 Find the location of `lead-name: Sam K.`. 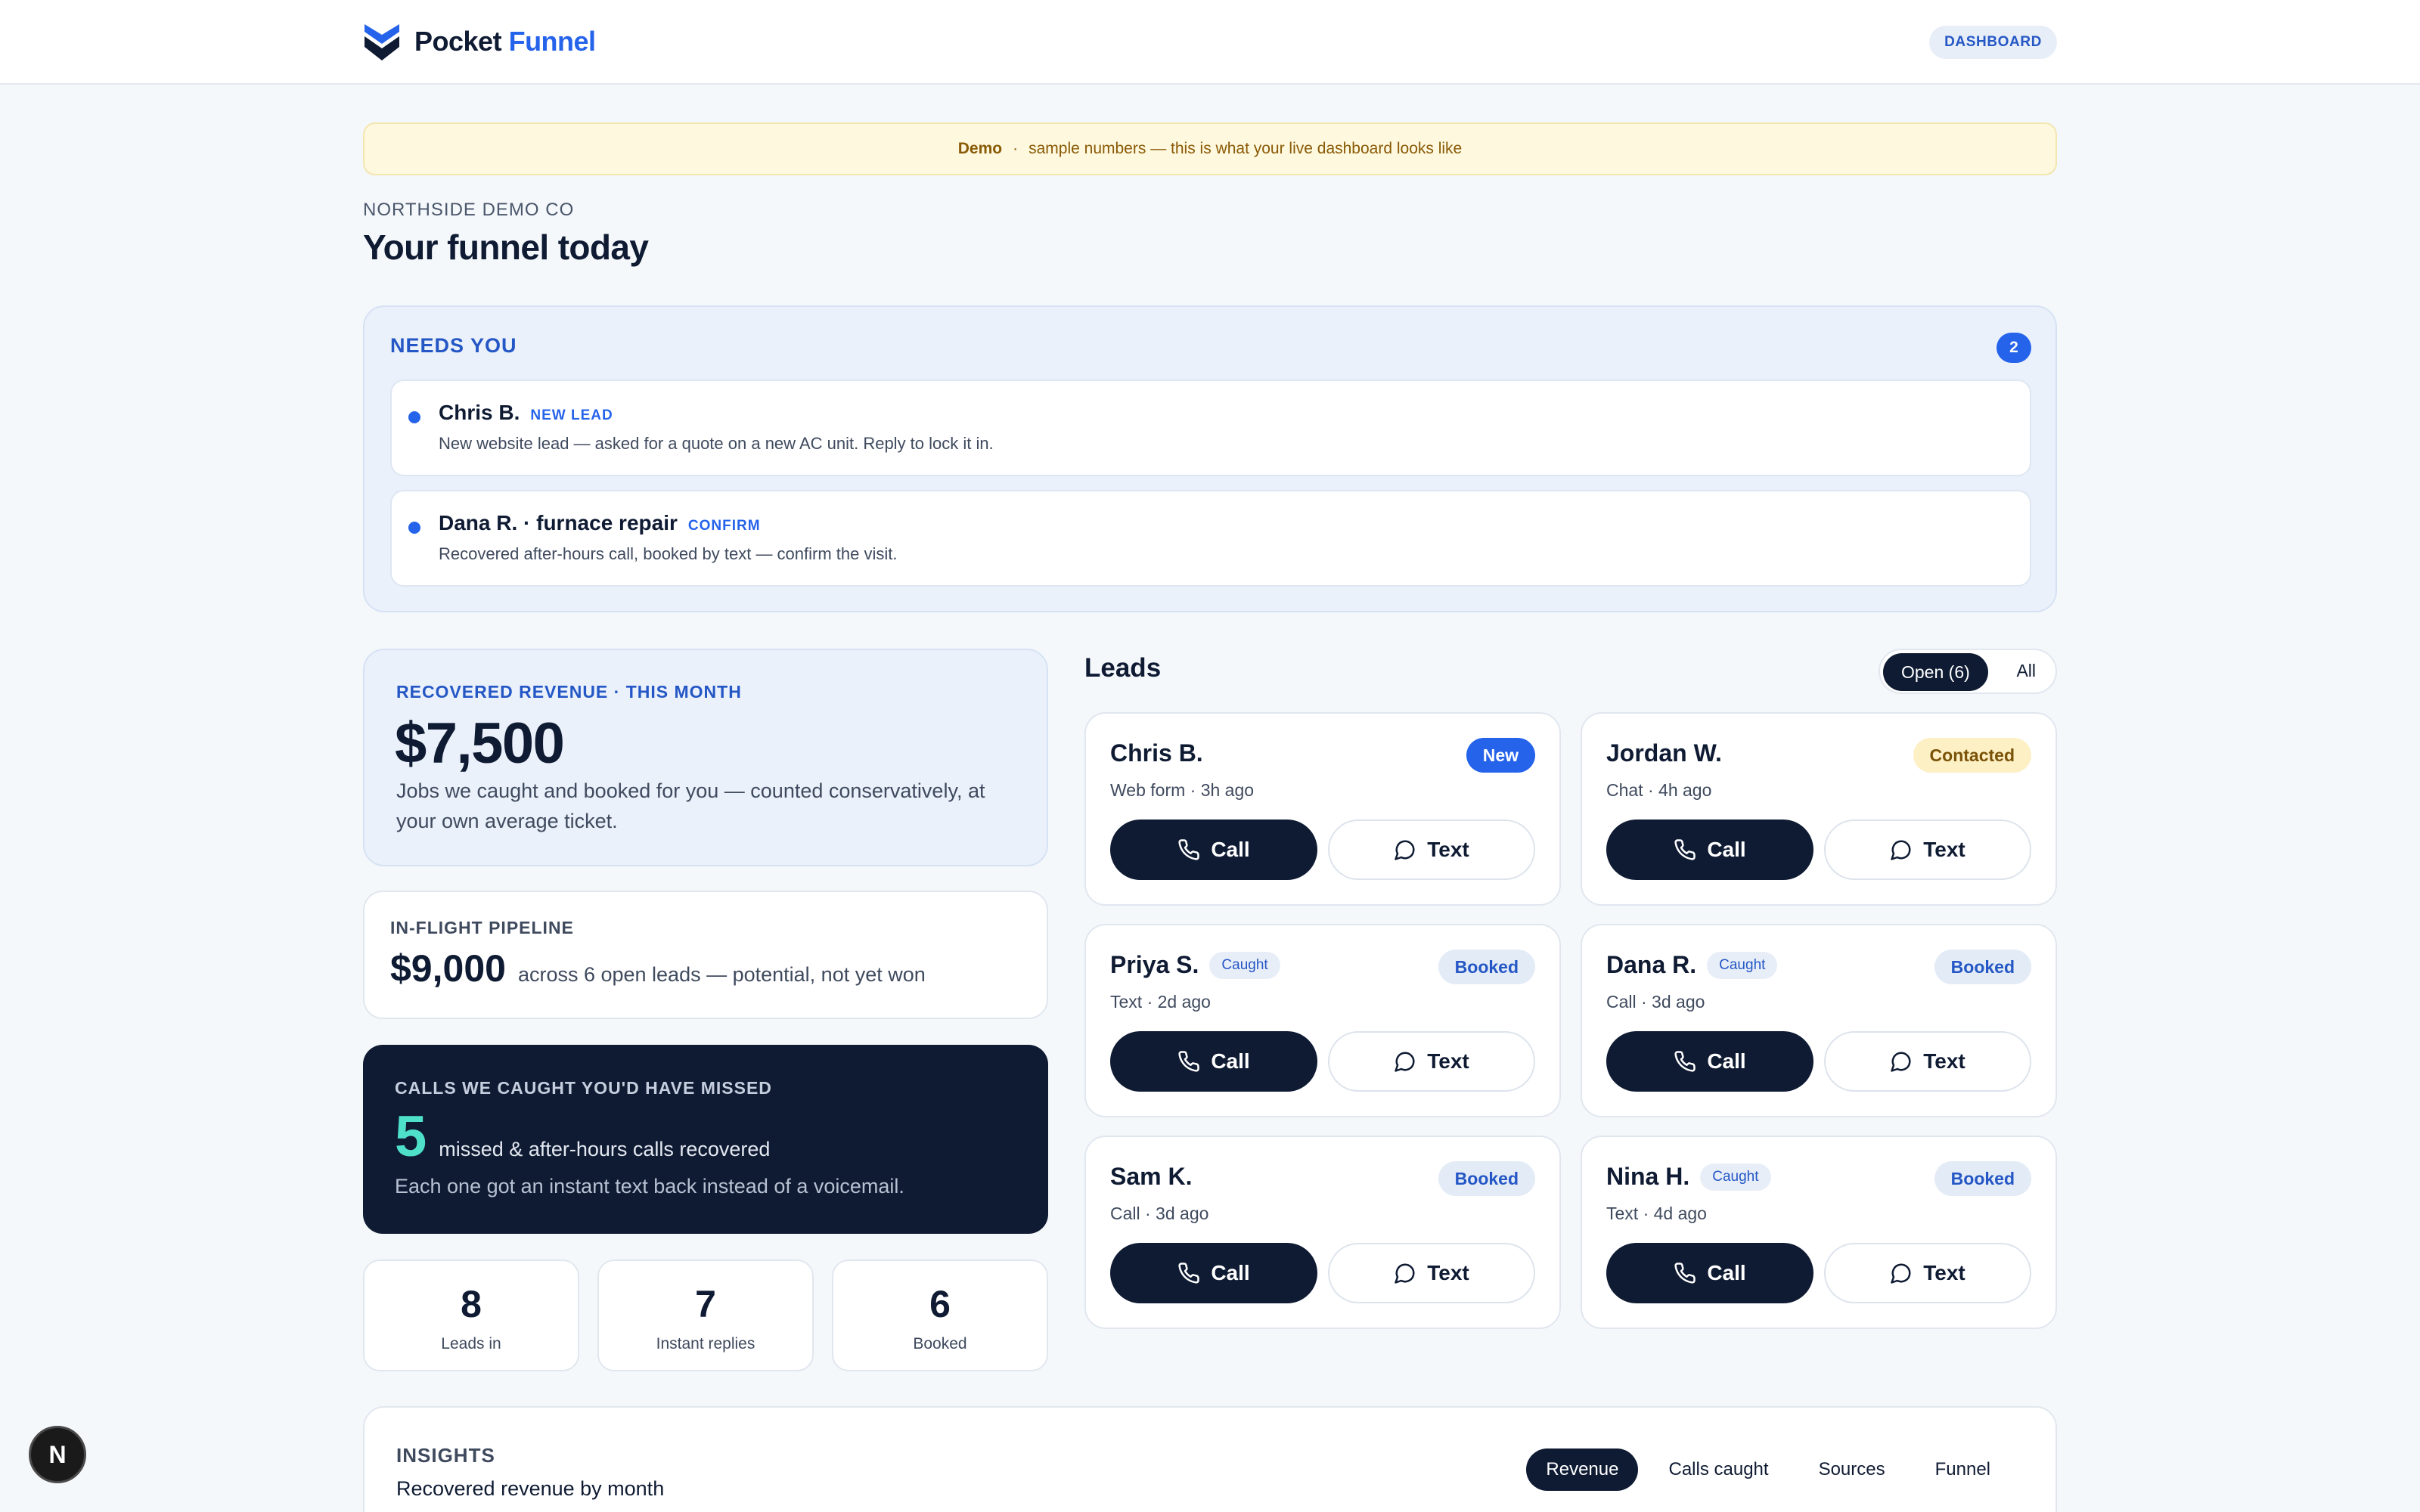

lead-name: Sam K. is located at coordinates (1151, 1176).